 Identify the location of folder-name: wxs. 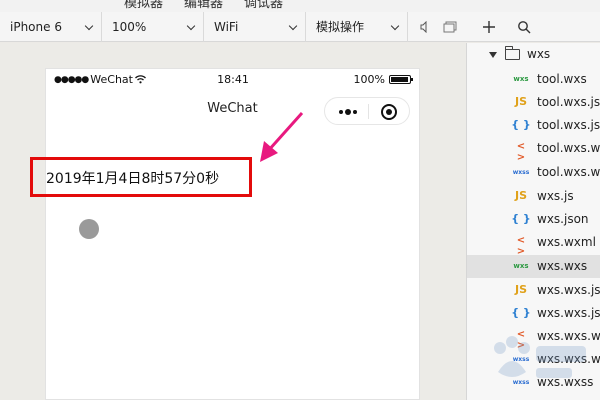
(539, 54).